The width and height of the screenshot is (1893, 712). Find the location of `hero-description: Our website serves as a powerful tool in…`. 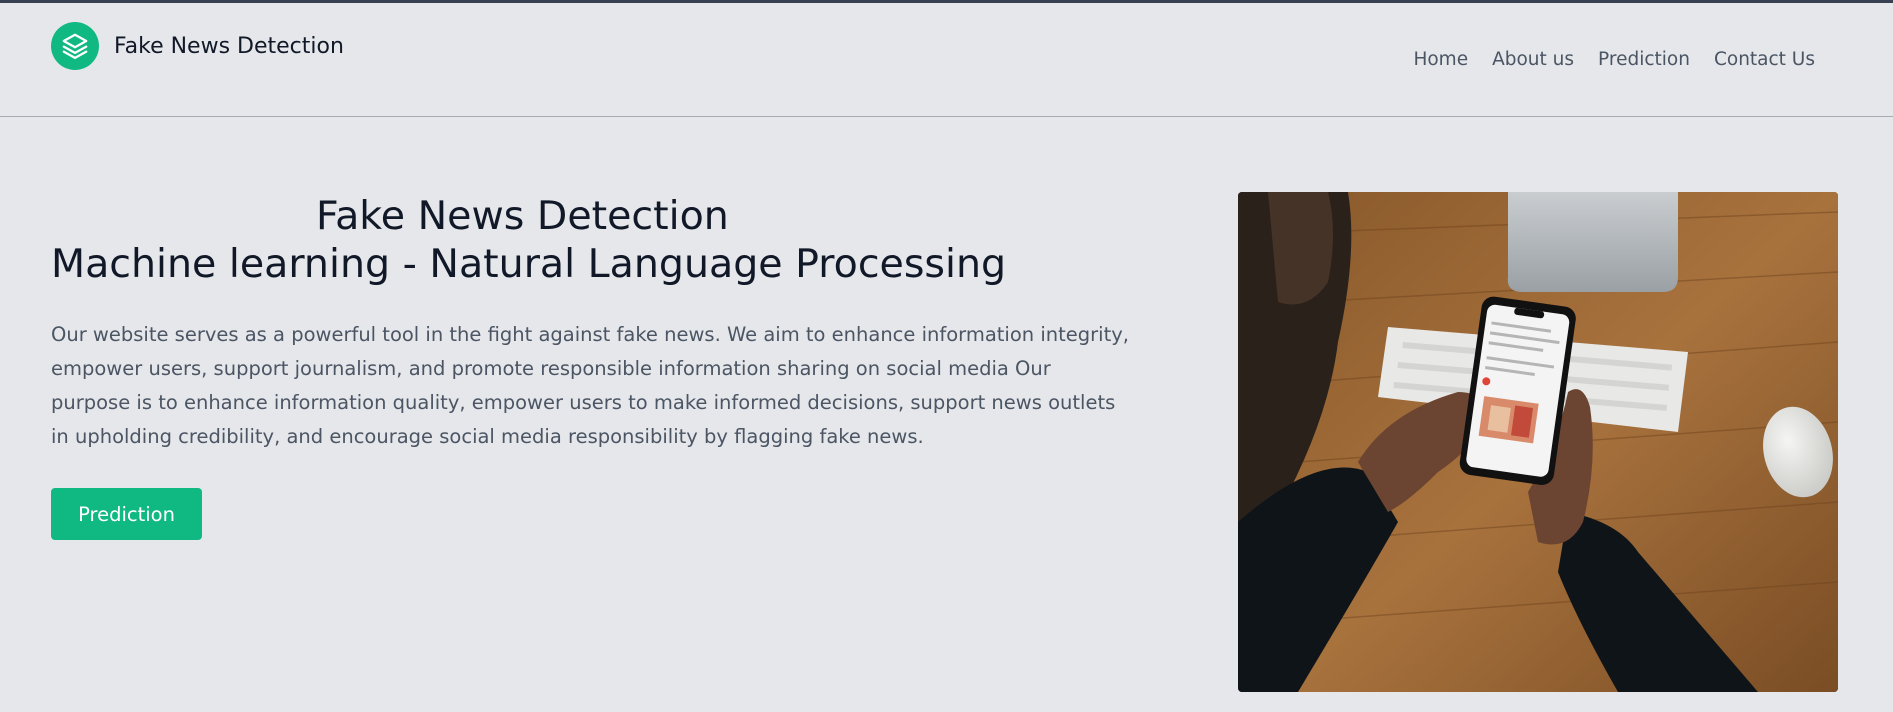

hero-description: Our website serves as a powerful tool in… is located at coordinates (590, 385).